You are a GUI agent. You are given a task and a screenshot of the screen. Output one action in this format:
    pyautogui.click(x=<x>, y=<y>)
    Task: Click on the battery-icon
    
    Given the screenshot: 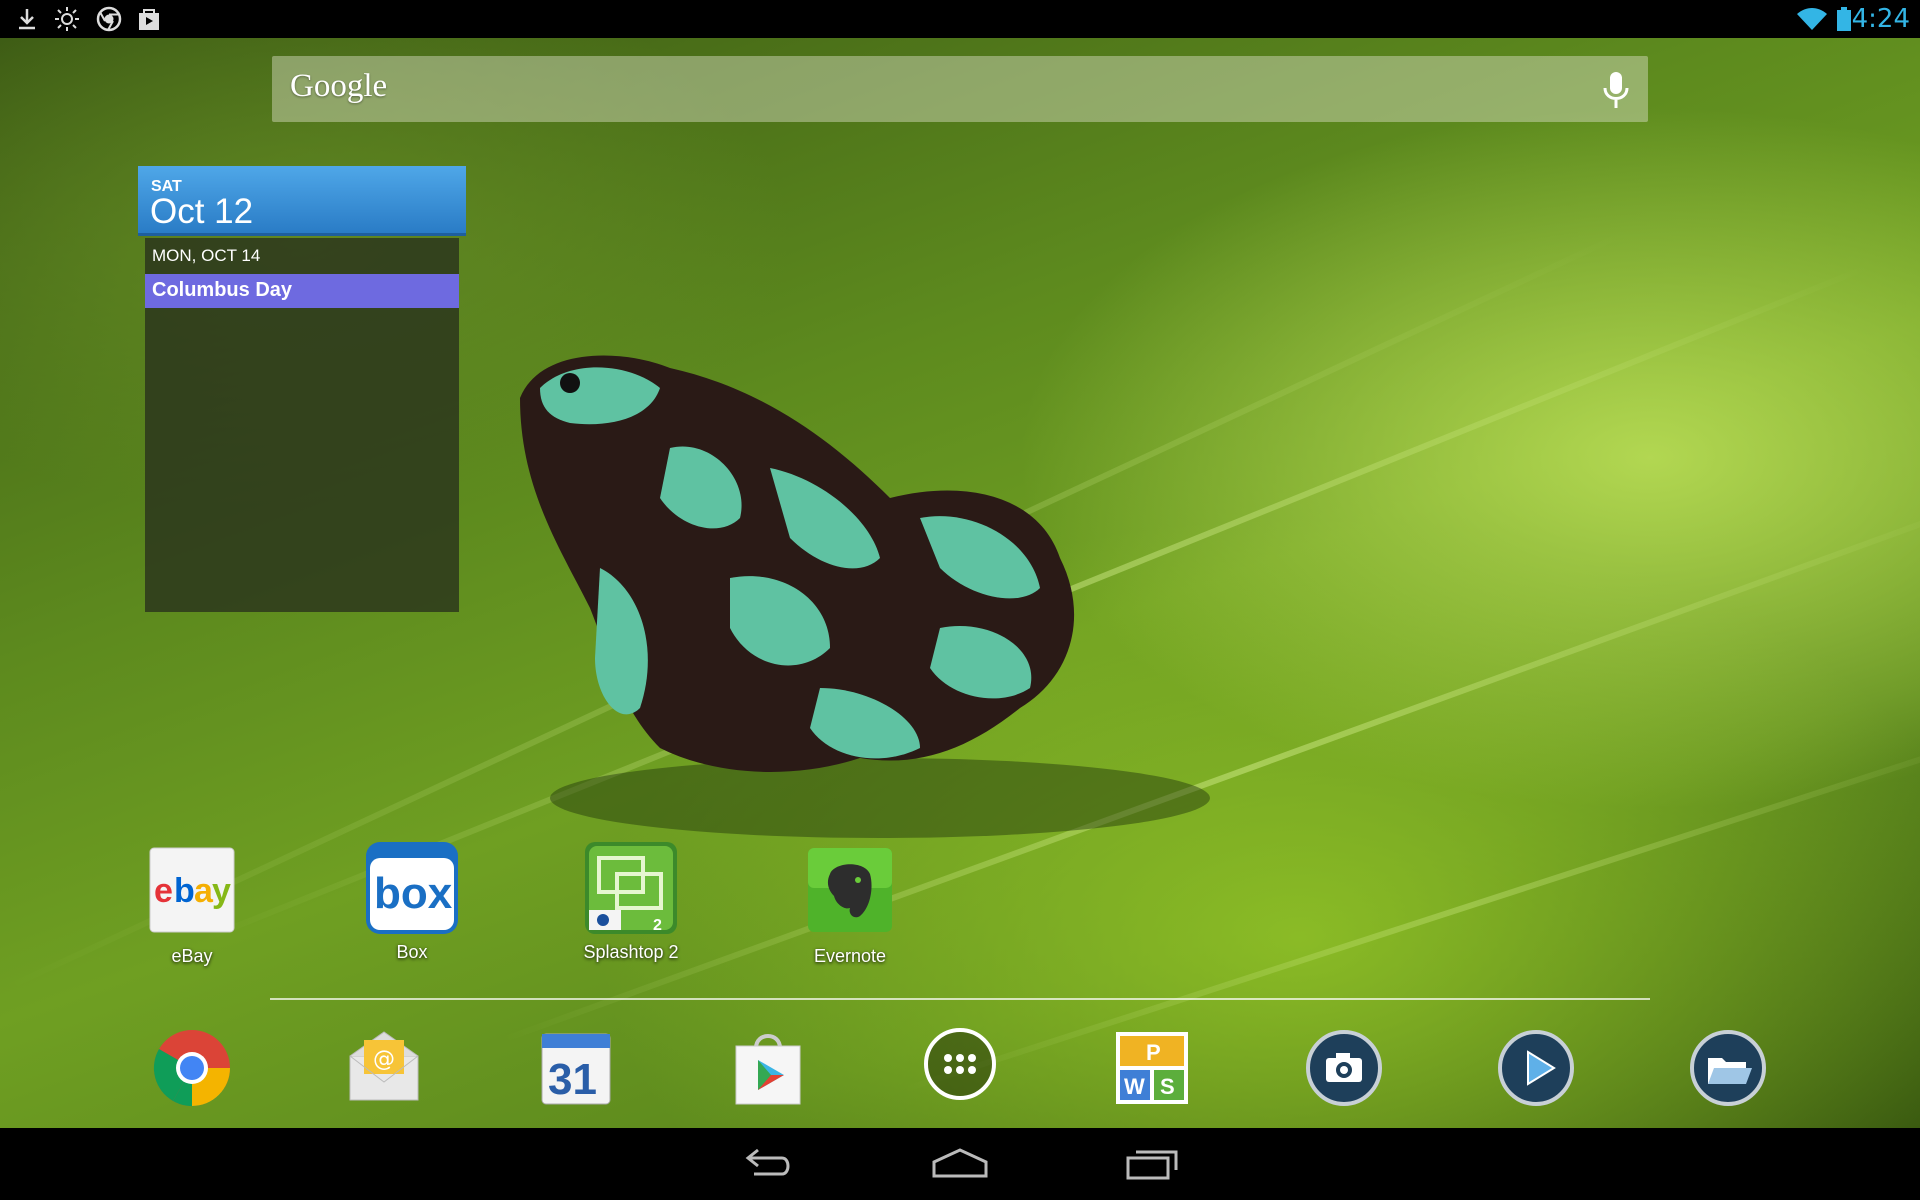 What is the action you would take?
    pyautogui.click(x=1844, y=19)
    